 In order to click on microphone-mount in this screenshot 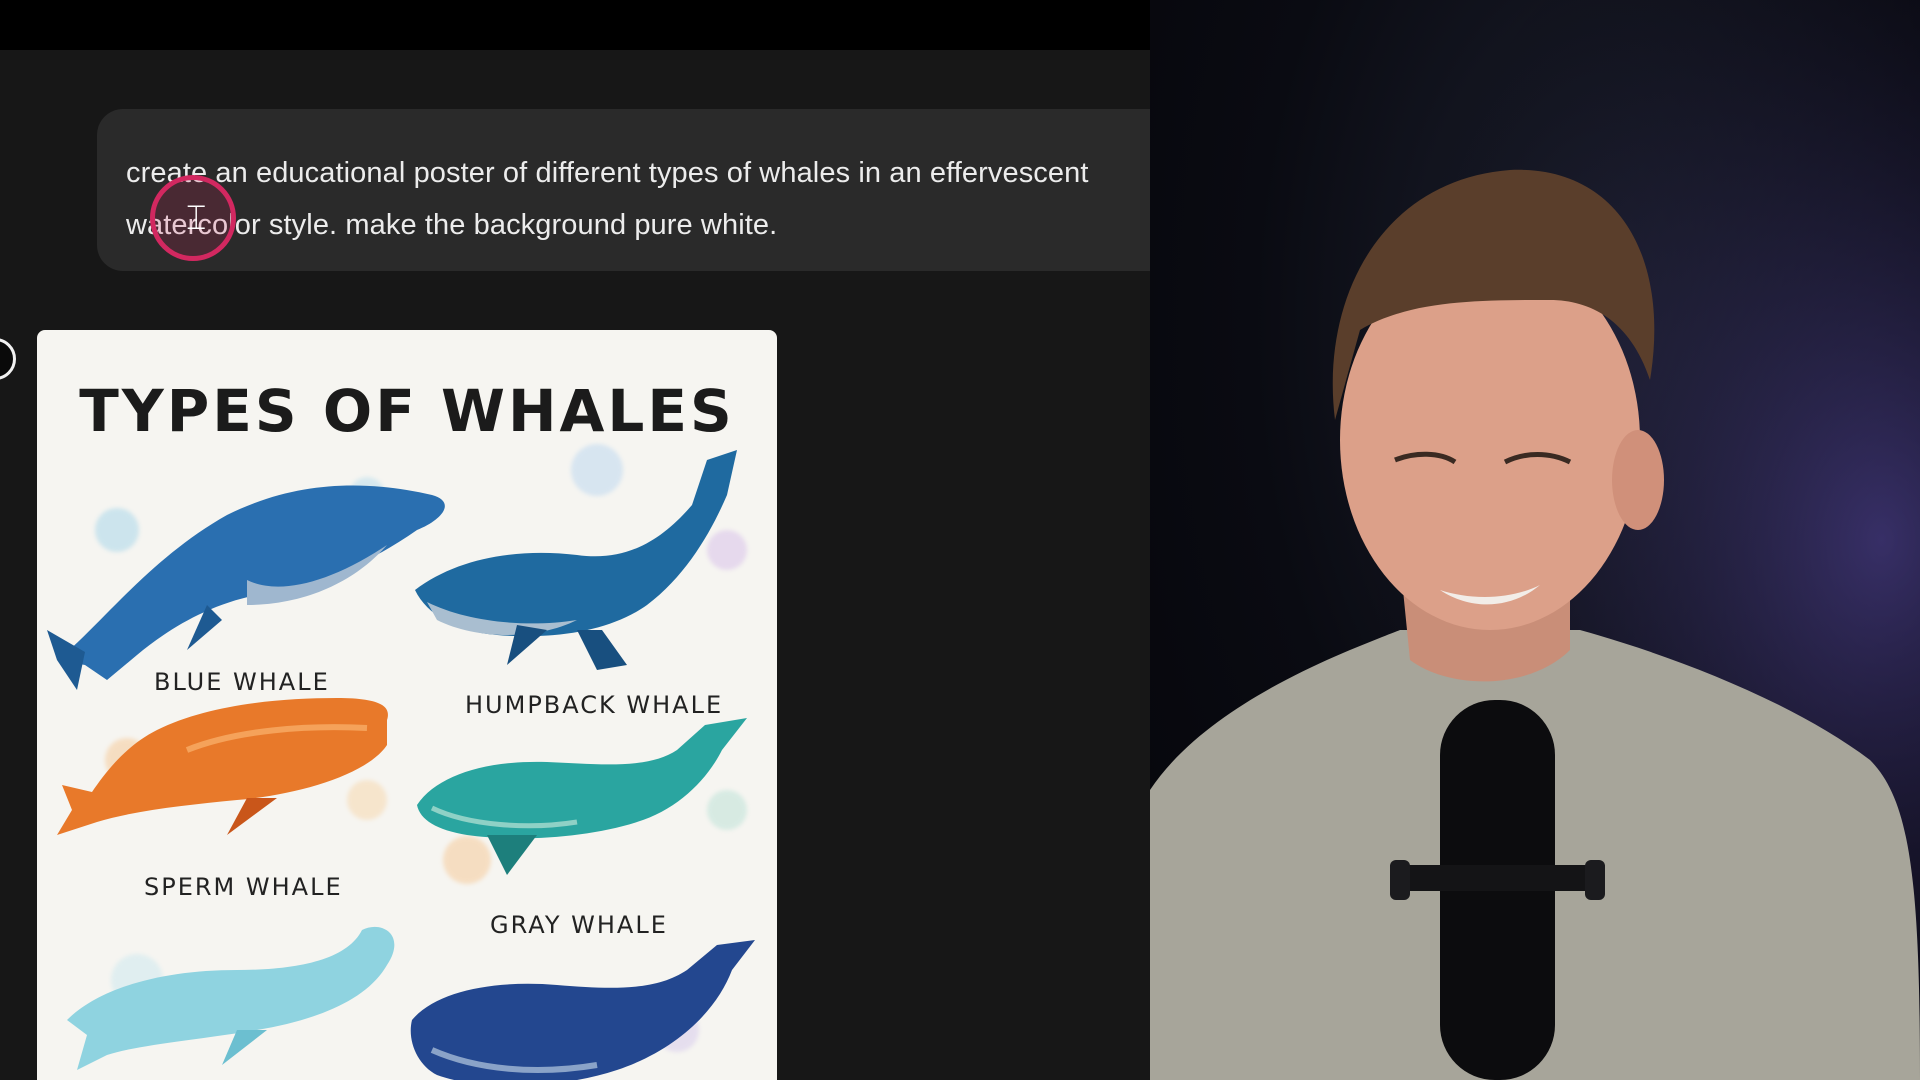, I will do `click(1497, 878)`.